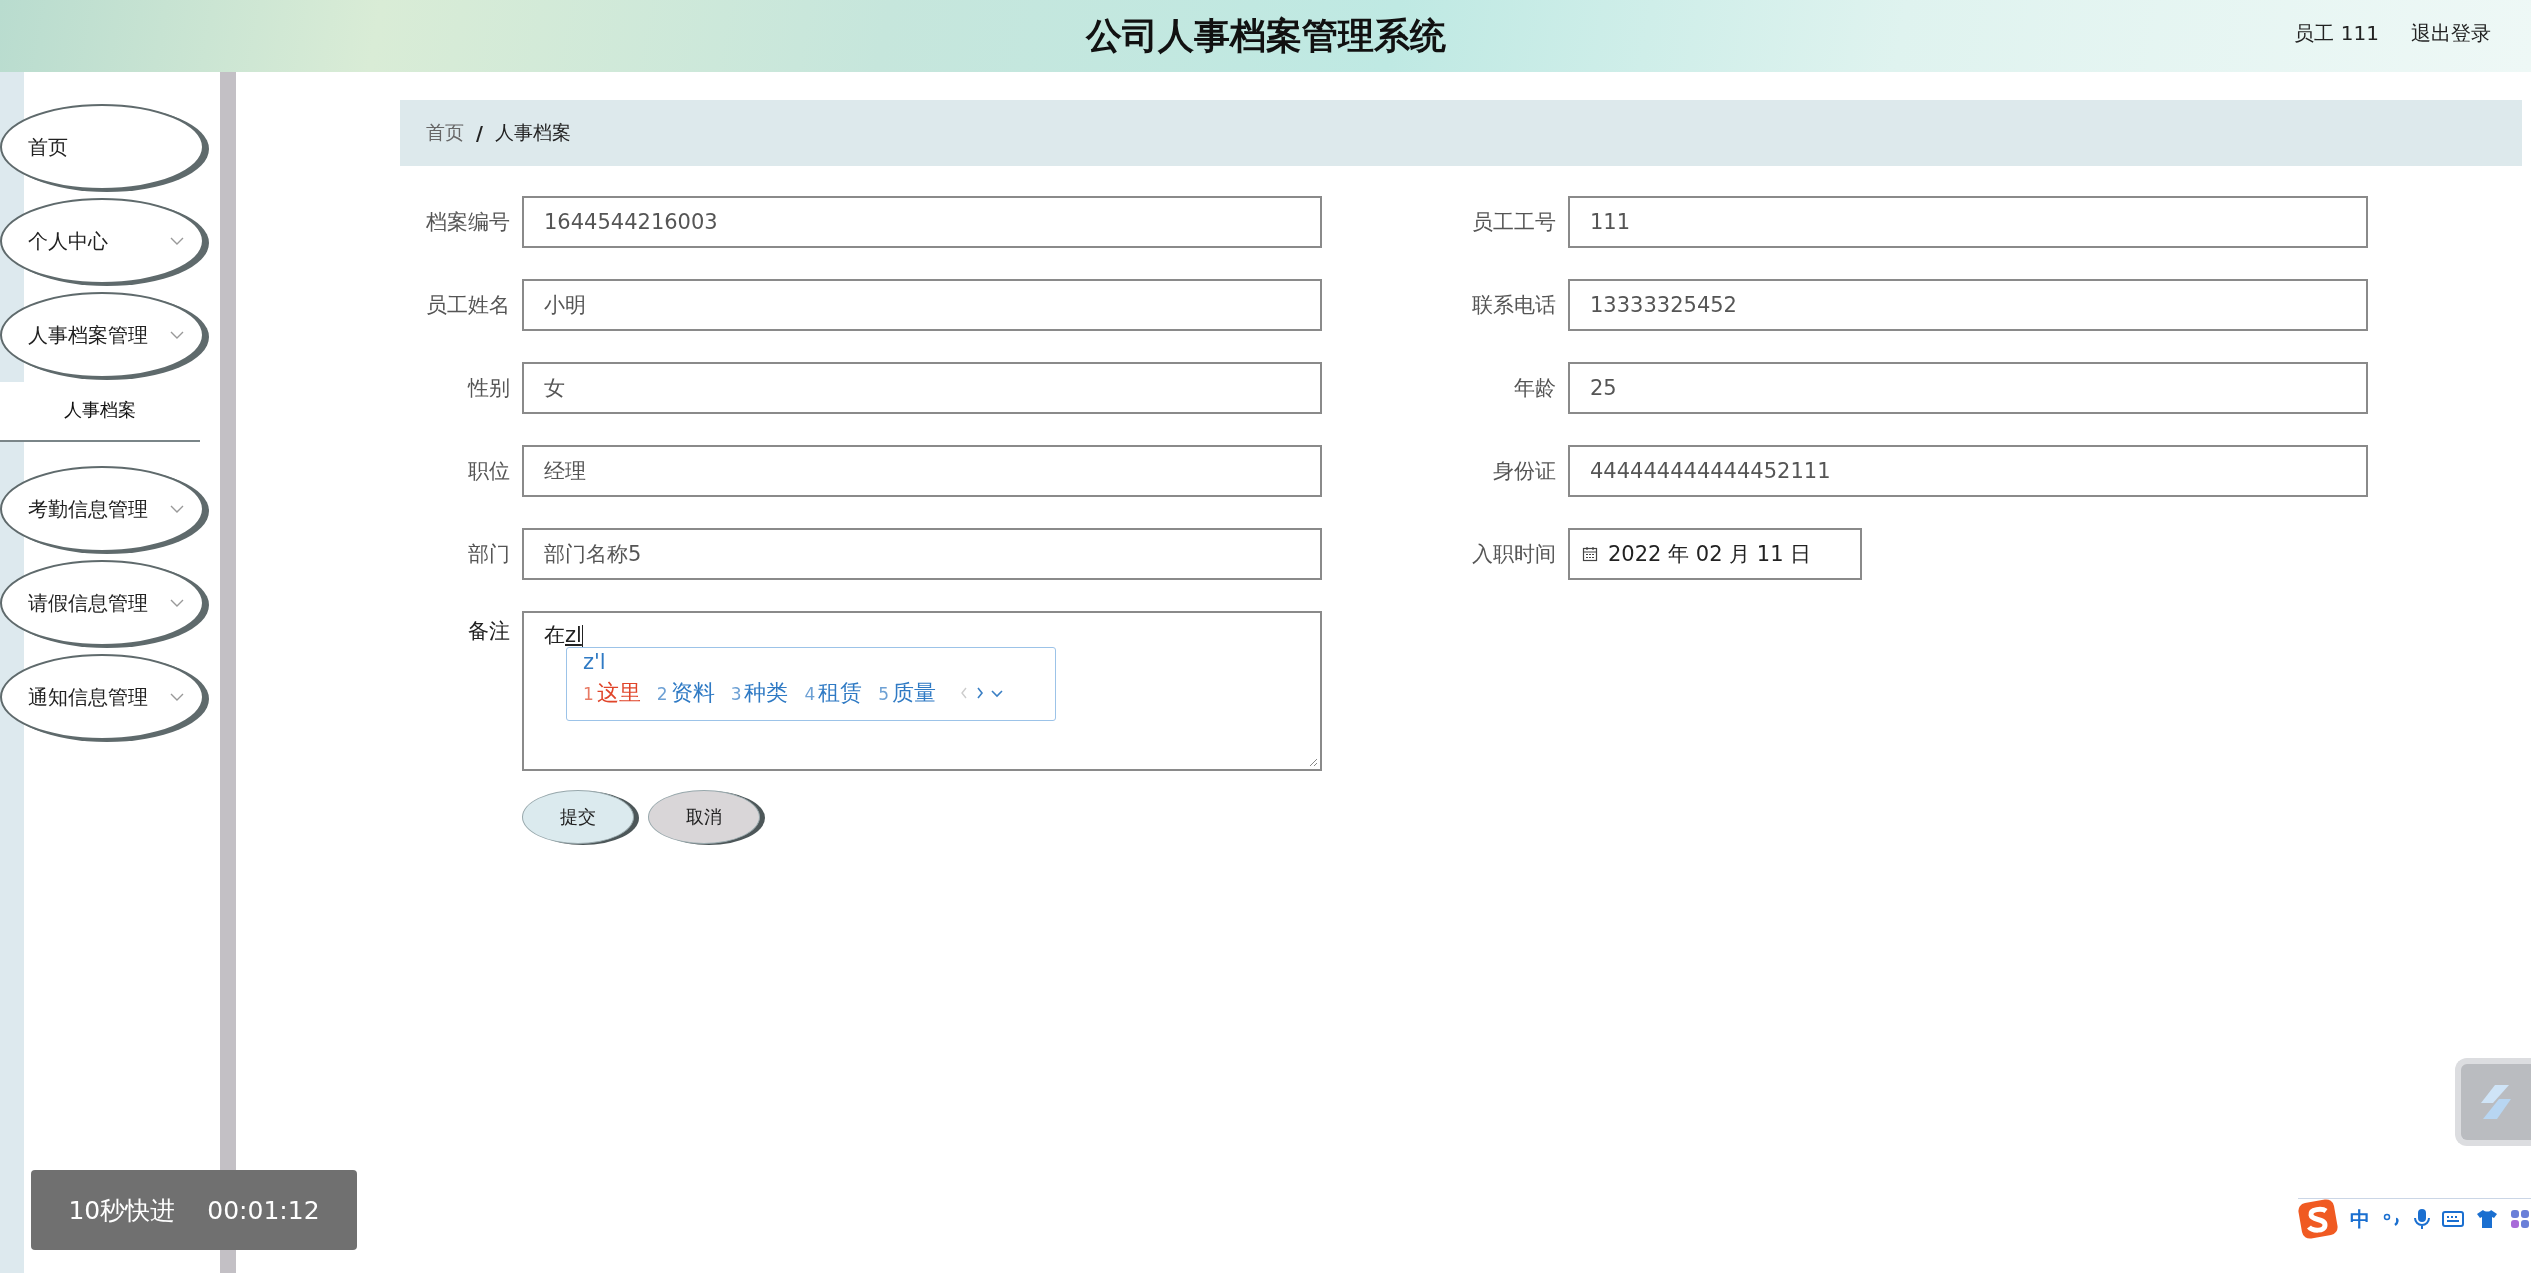 This screenshot has height=1273, width=2531. Describe the element at coordinates (1590, 554) in the screenshot. I see `calendar-icon` at that location.